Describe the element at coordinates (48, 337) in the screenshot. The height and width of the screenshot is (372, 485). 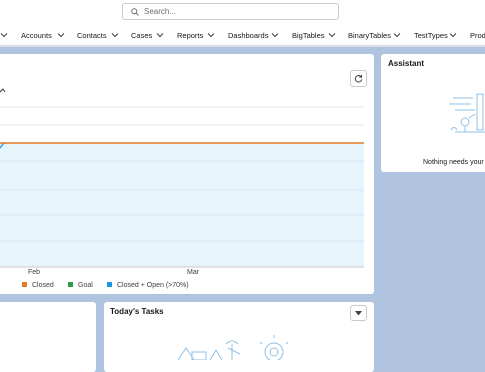
I see `bottom-left-card` at that location.